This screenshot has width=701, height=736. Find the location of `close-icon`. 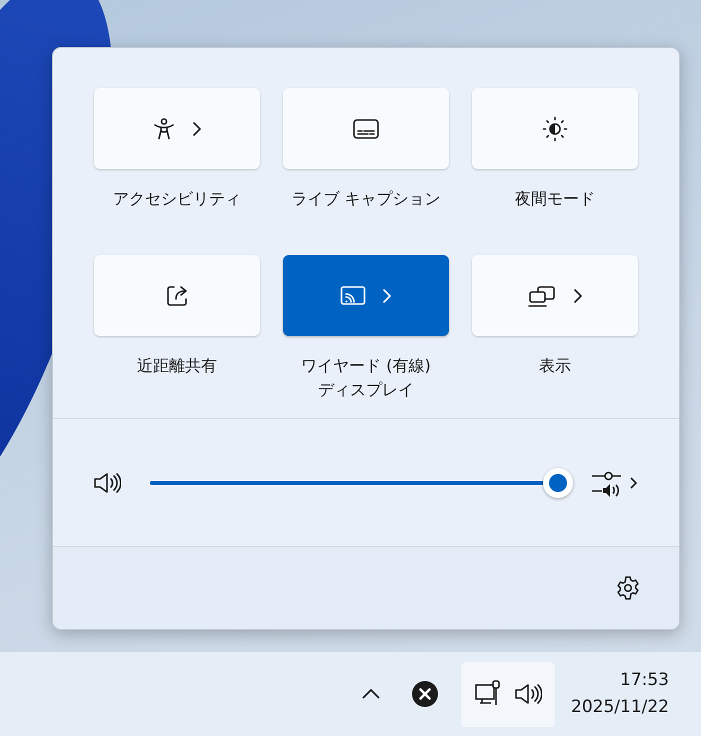

close-icon is located at coordinates (425, 694).